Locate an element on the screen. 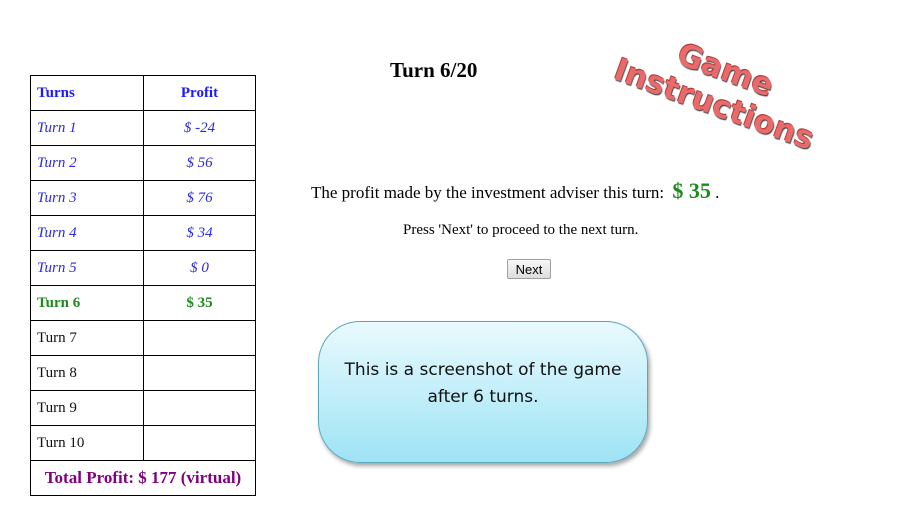 This screenshot has height=530, width=907. table-row: Turn 3 $ 76 is located at coordinates (143, 198).